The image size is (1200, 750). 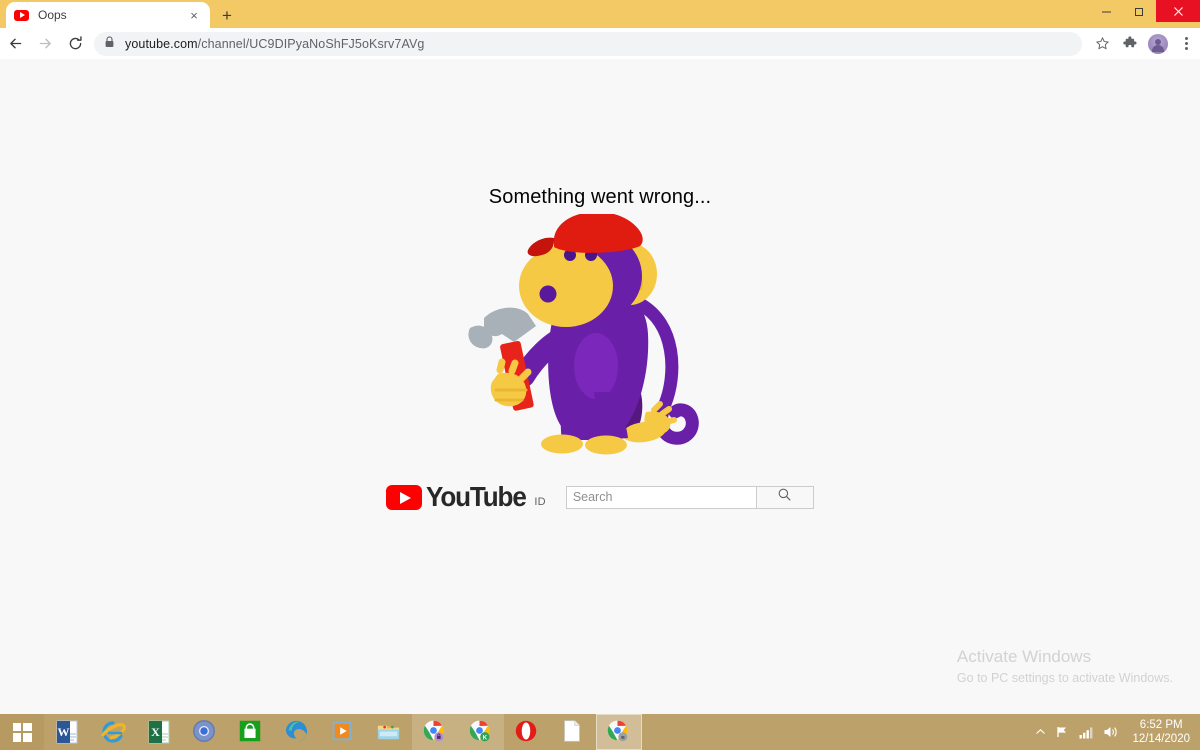 I want to click on watermark-title: Activate Windows, so click(x=1024, y=656).